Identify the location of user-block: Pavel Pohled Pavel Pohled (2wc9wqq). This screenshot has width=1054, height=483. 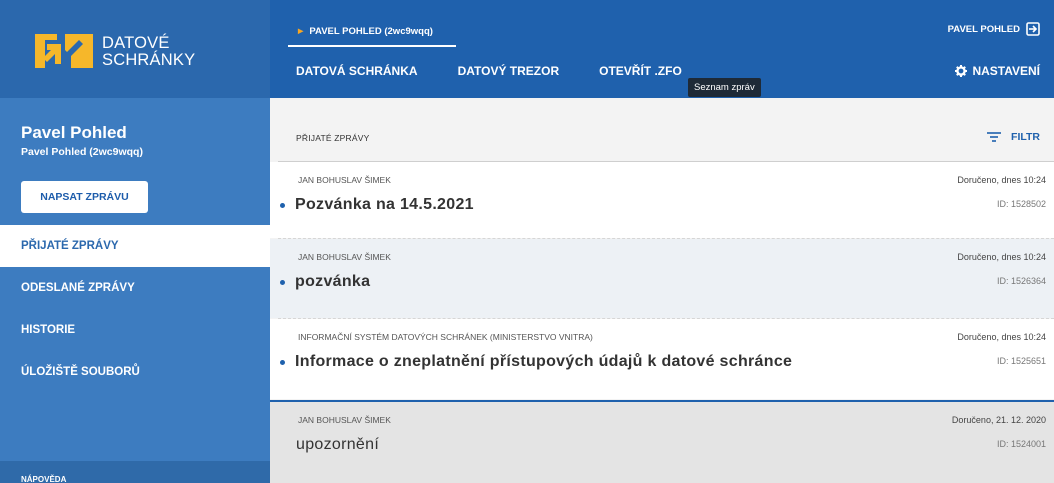
(82, 140).